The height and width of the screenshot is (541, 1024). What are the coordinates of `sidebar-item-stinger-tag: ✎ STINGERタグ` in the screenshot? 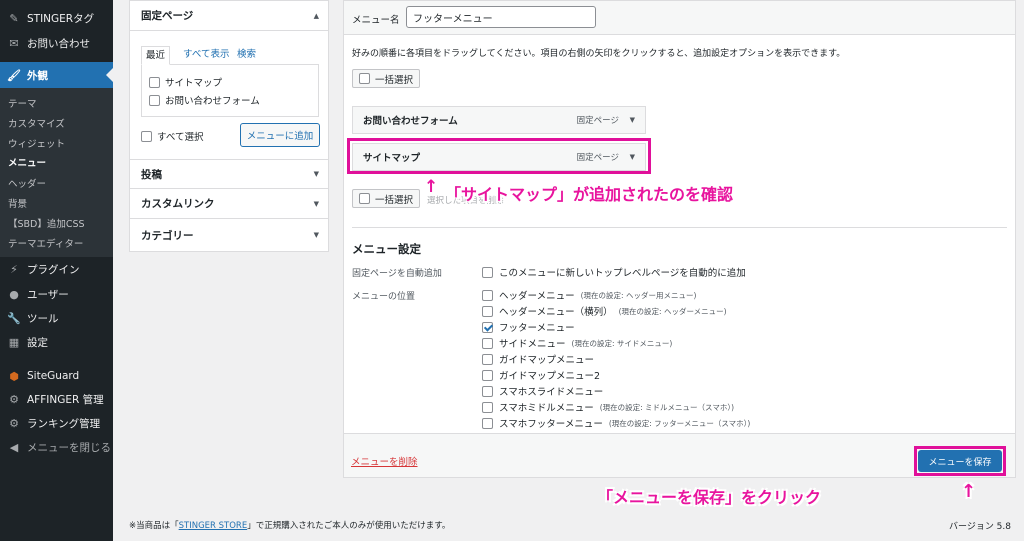 It's located at (56, 18).